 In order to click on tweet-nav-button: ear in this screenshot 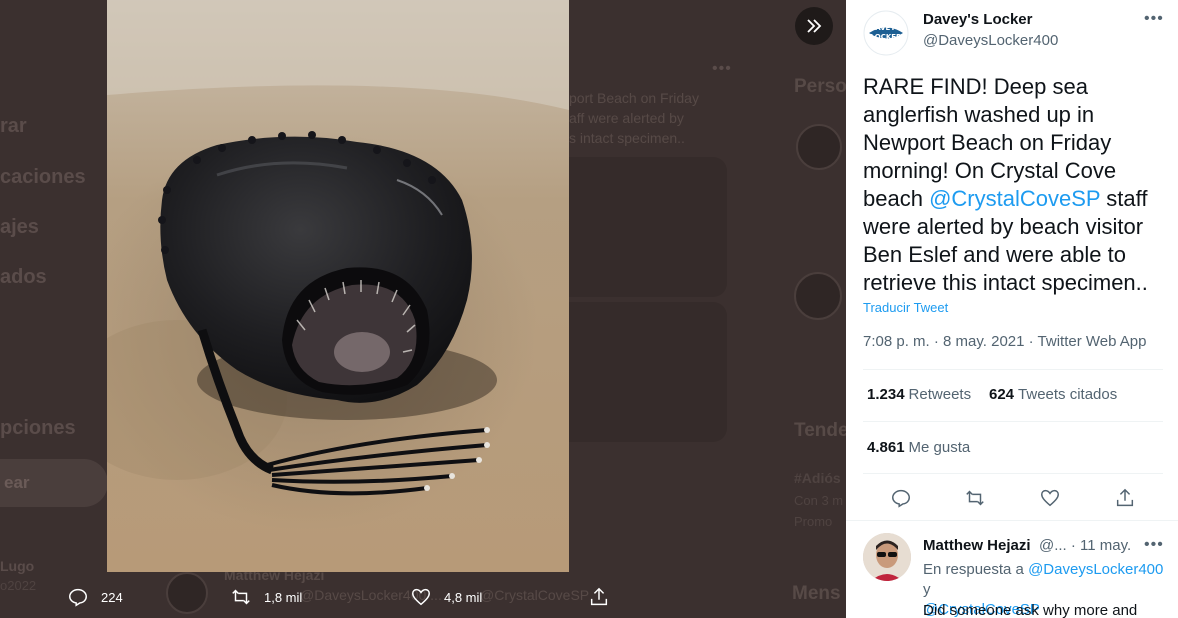, I will do `click(54, 483)`.